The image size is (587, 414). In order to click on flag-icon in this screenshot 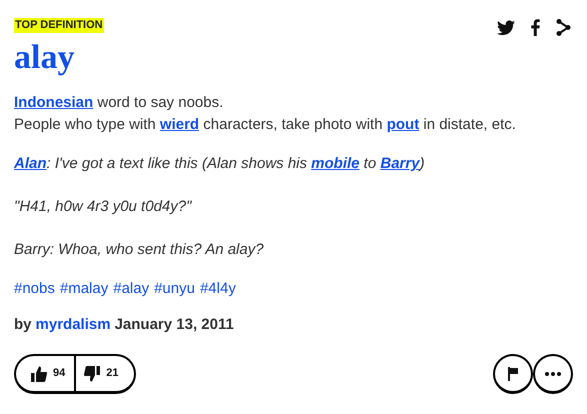, I will do `click(513, 373)`.